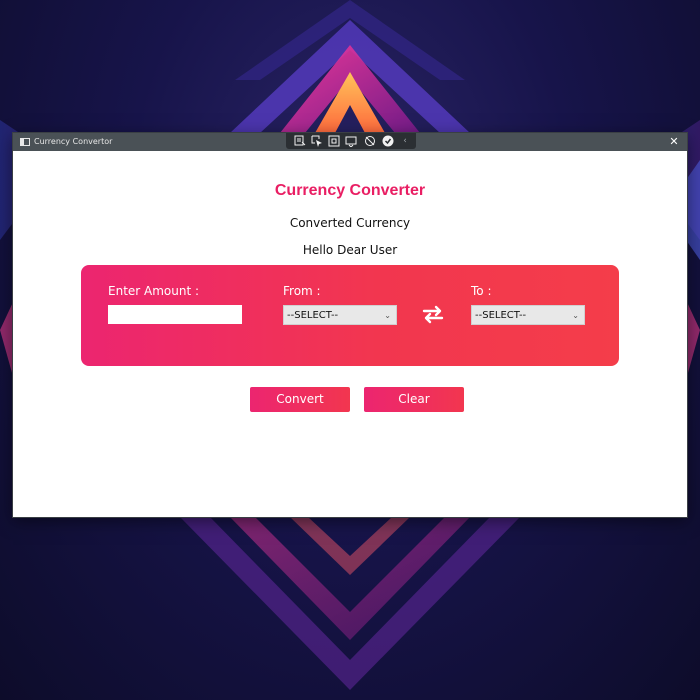 This screenshot has width=700, height=700. I want to click on app-window-icon, so click(25, 142).